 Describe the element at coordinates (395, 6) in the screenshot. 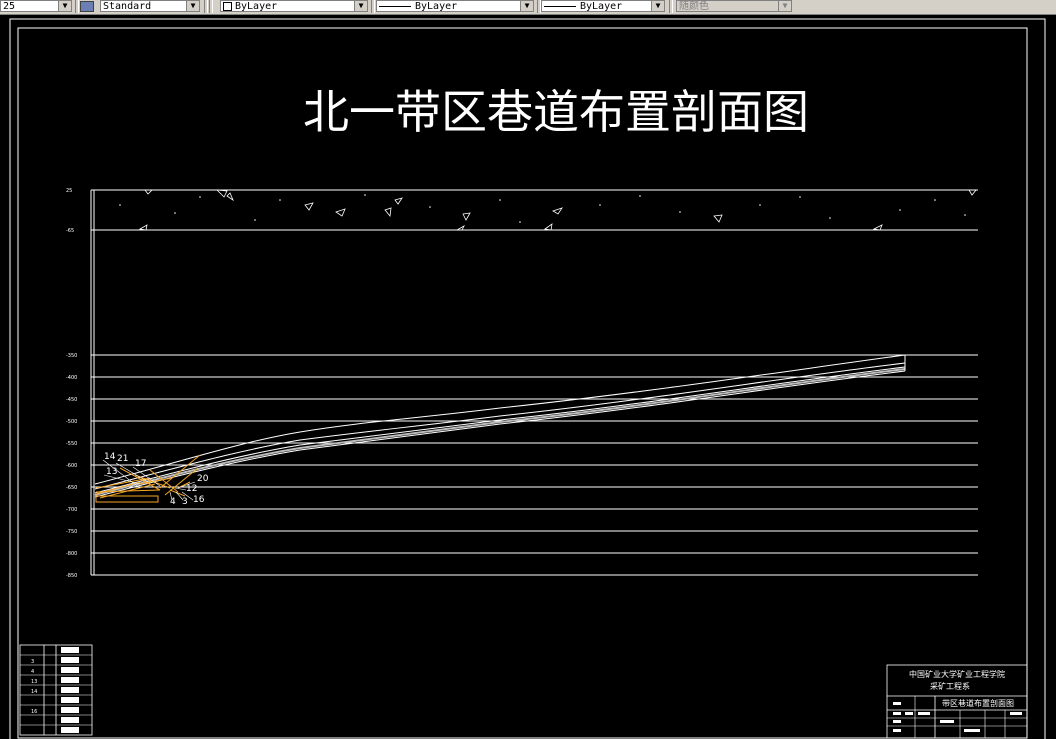

I see `linetype-preview-icon` at that location.